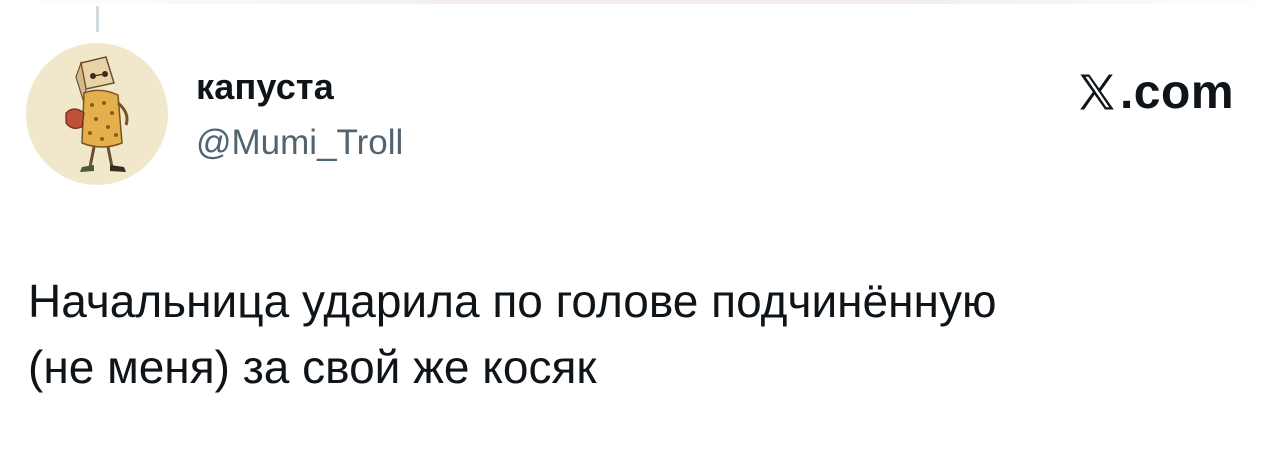 This screenshot has height=453, width=1284. I want to click on paper-bag-character-avatar-icon, so click(97, 114).